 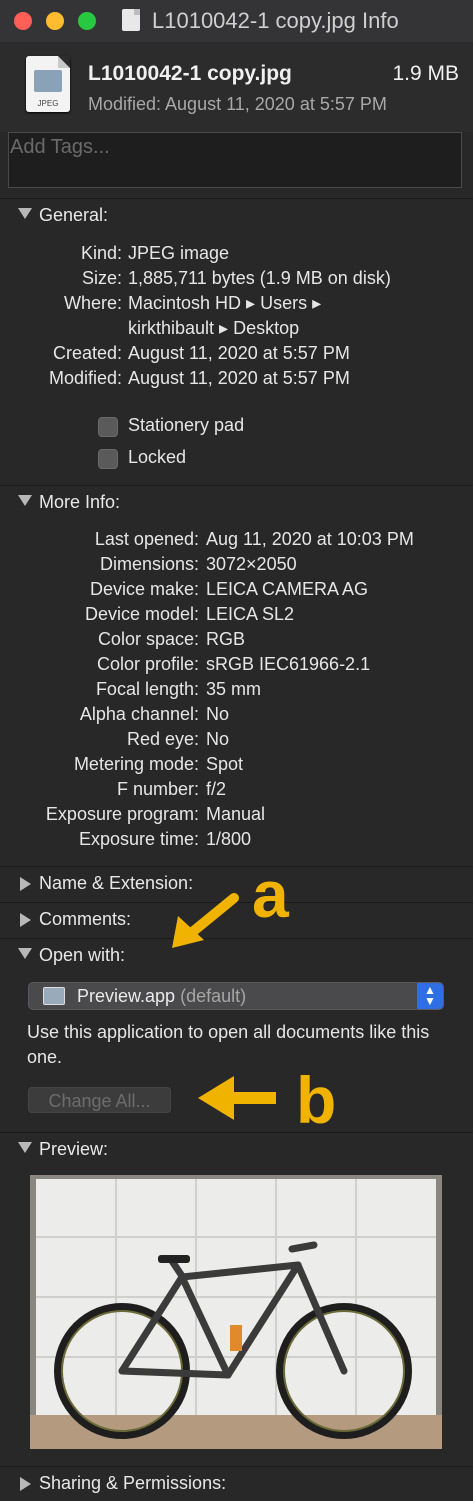 I want to click on annotation-label-b: b, so click(x=316, y=1100).